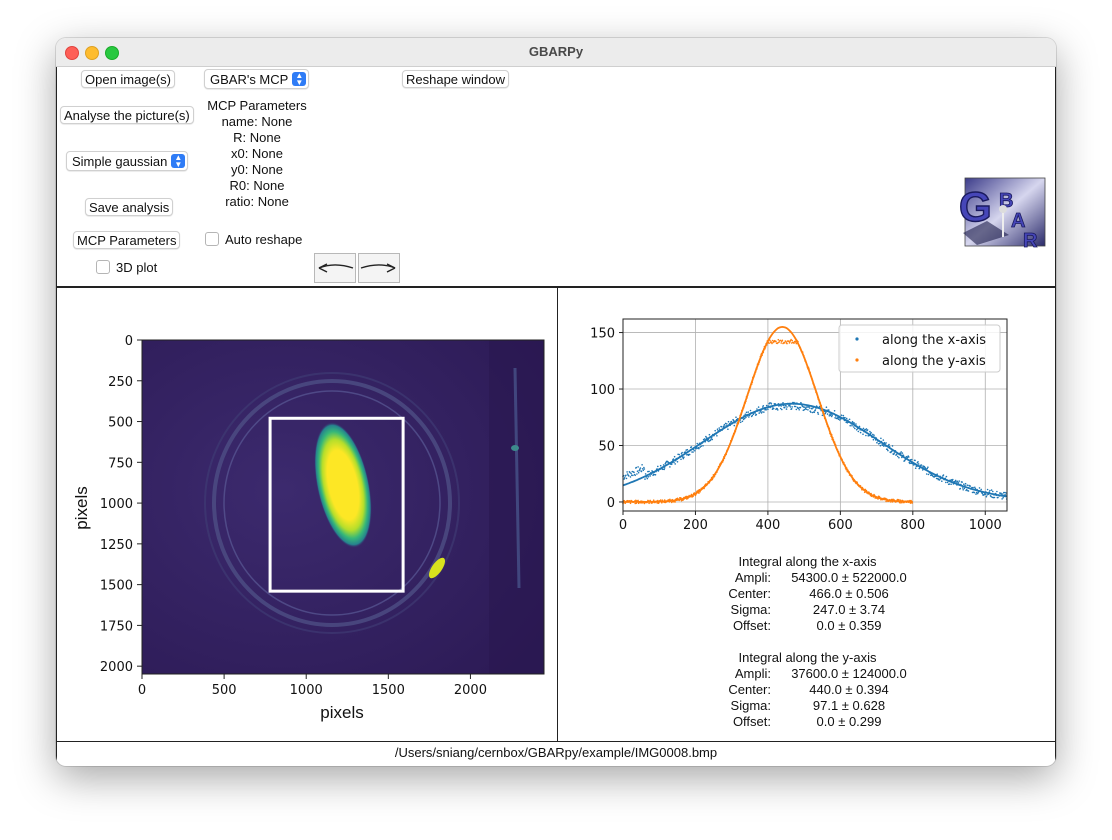  I want to click on next-image-button, so click(379, 268).